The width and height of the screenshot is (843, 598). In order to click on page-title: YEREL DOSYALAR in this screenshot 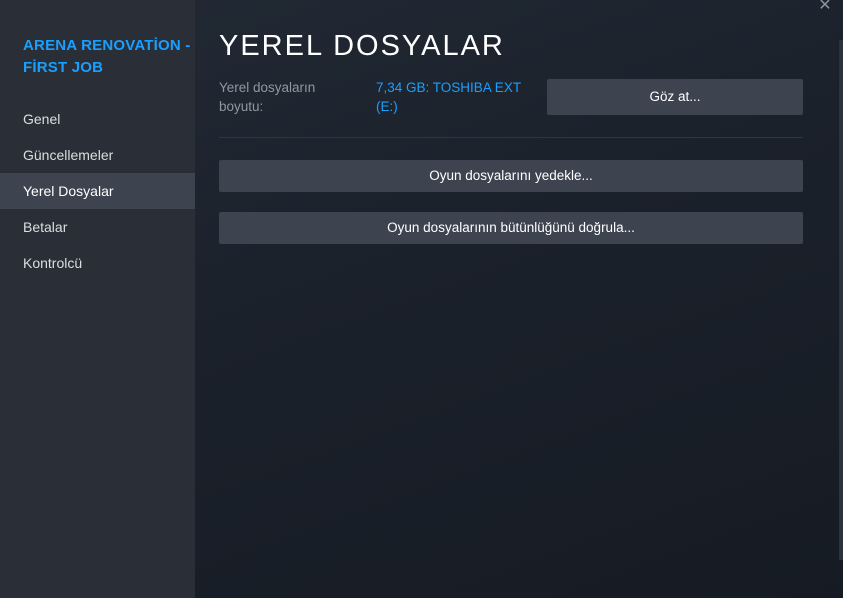, I will do `click(362, 46)`.